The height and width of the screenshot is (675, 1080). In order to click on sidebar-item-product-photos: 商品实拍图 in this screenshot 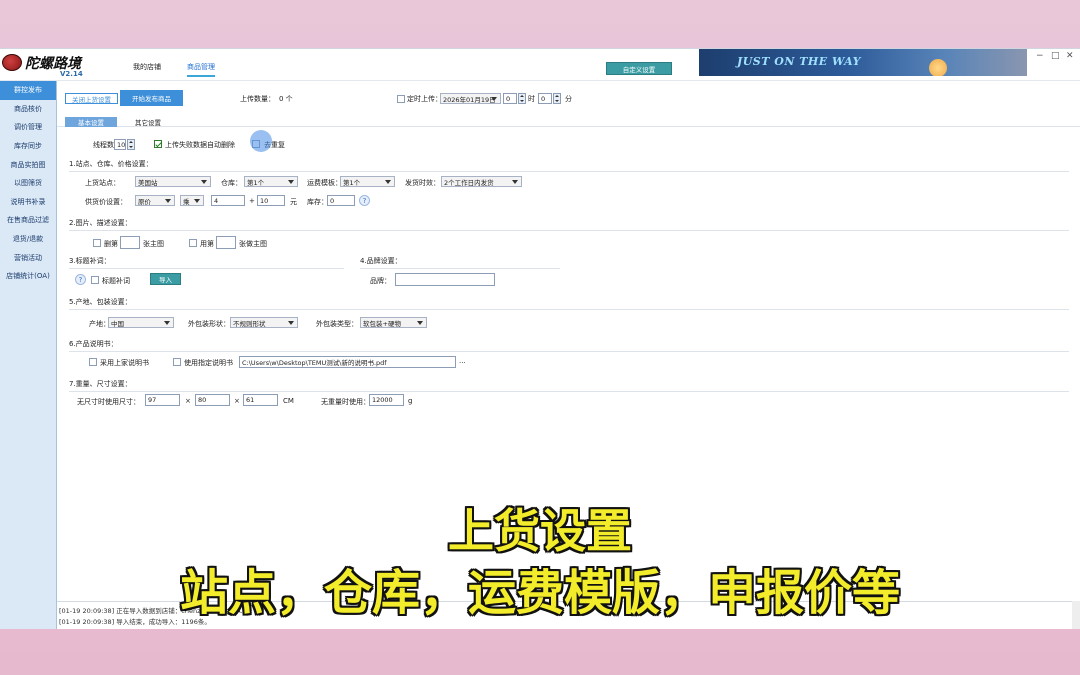, I will do `click(28, 164)`.